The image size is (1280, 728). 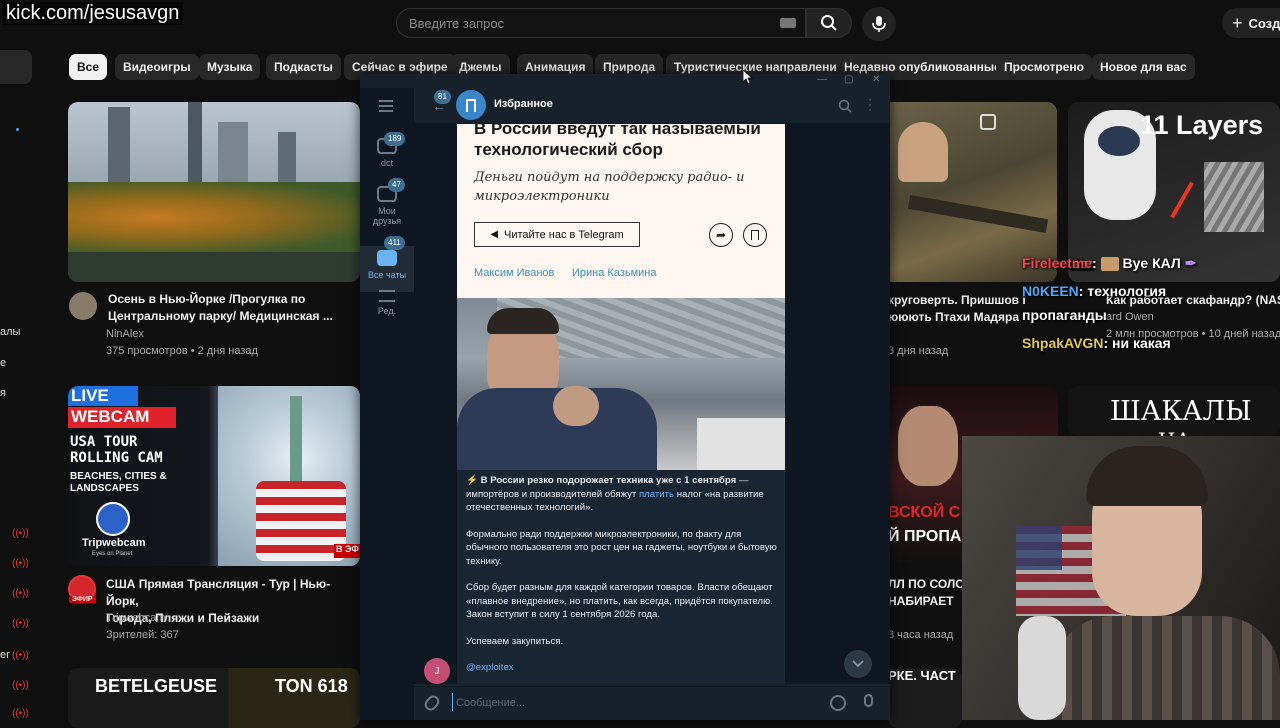 I want to click on video-thumbnail: ШАКАЛЫ НА, so click(x=1174, y=411).